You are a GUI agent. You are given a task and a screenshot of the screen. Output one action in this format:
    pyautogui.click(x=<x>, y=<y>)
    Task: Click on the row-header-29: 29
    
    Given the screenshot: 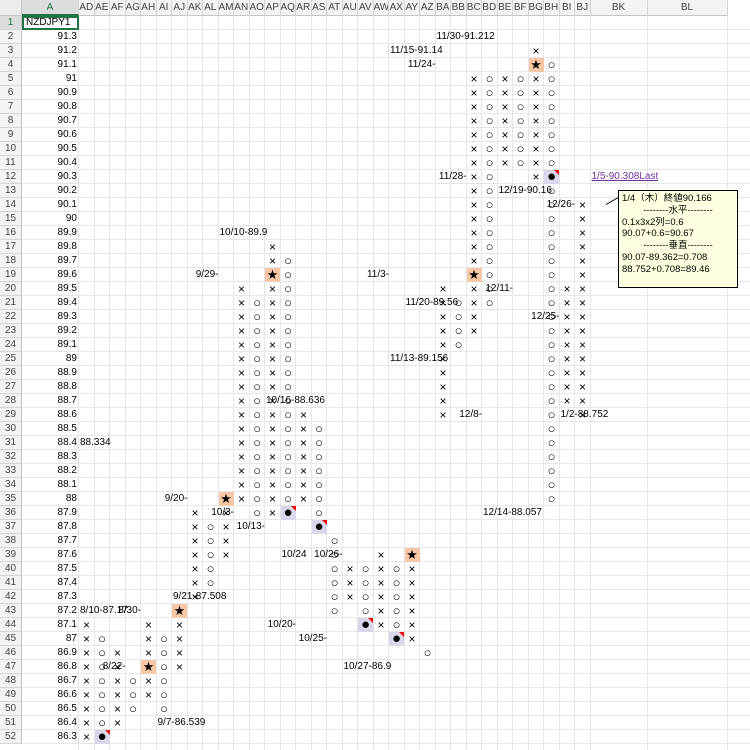 What is the action you would take?
    pyautogui.click(x=11, y=415)
    